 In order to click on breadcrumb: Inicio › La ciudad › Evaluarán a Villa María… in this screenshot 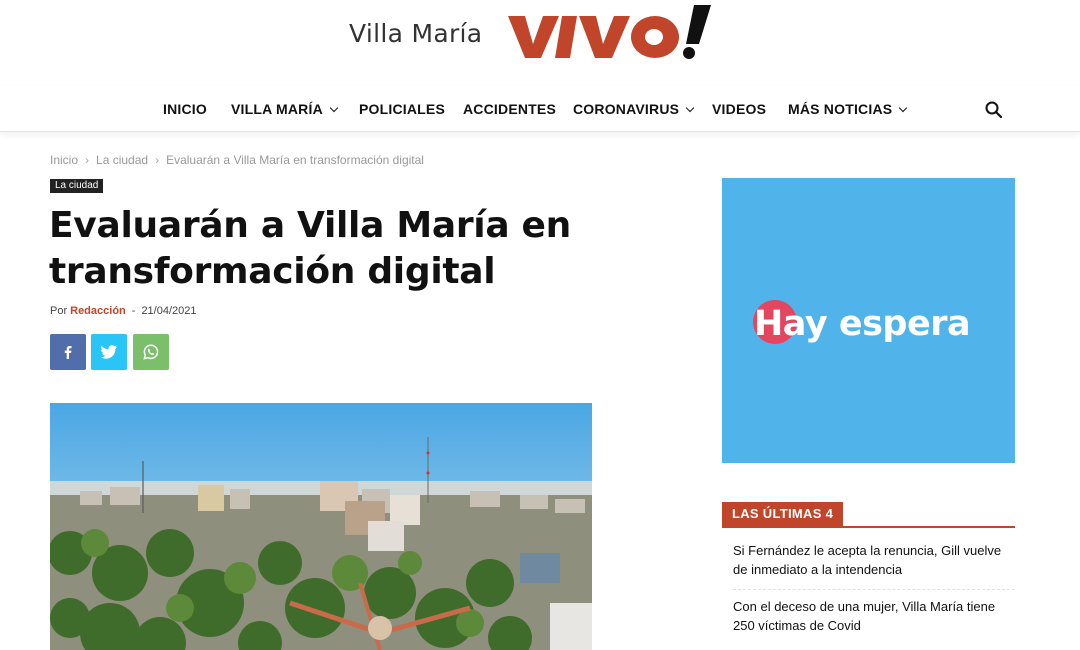, I will do `click(237, 160)`.